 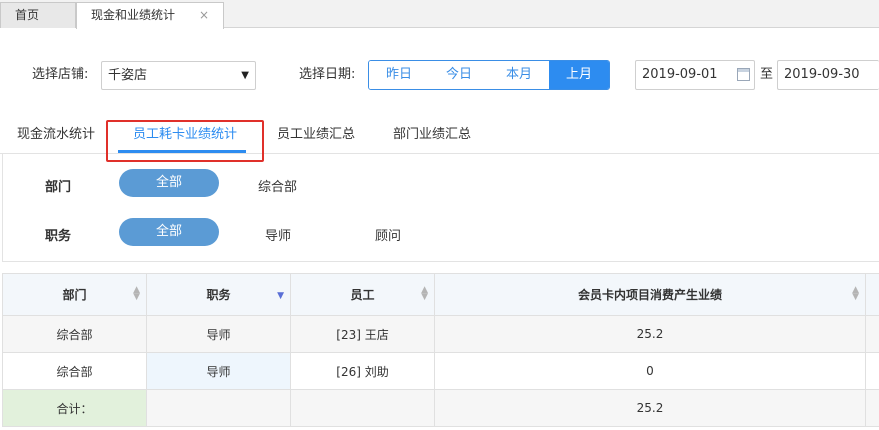 I want to click on quick-date-today: 今日, so click(x=459, y=75).